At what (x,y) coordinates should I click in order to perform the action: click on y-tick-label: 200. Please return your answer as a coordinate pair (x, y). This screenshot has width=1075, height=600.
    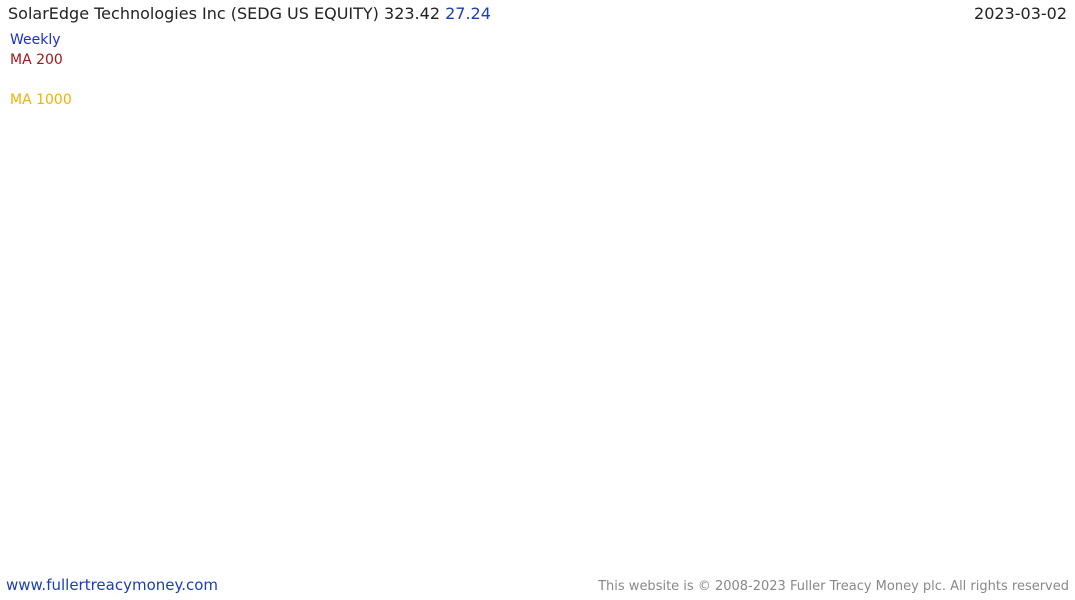
    Looking at the image, I should click on (1043, 305).